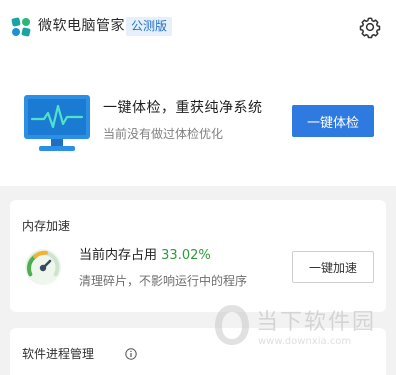  I want to click on memory-usage-line: 当前内存占用 33.02%, so click(145, 256).